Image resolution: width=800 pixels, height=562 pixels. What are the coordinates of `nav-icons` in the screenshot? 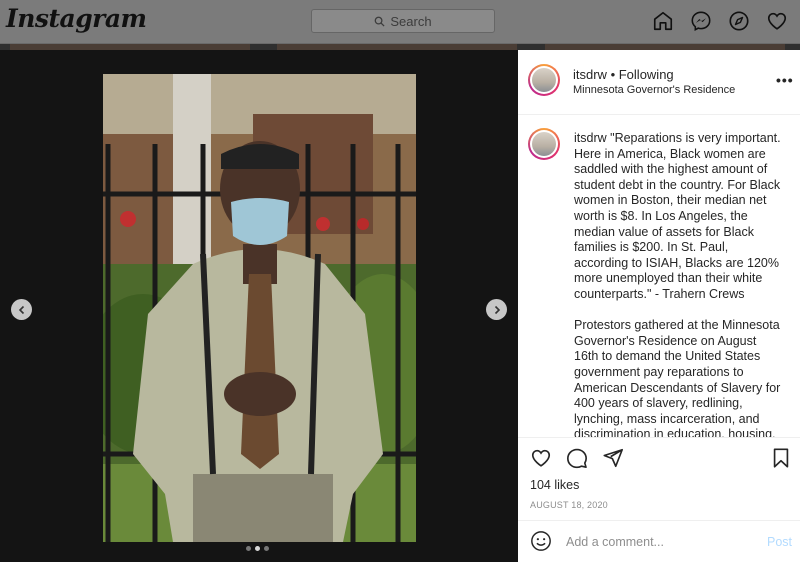 It's located at (720, 21).